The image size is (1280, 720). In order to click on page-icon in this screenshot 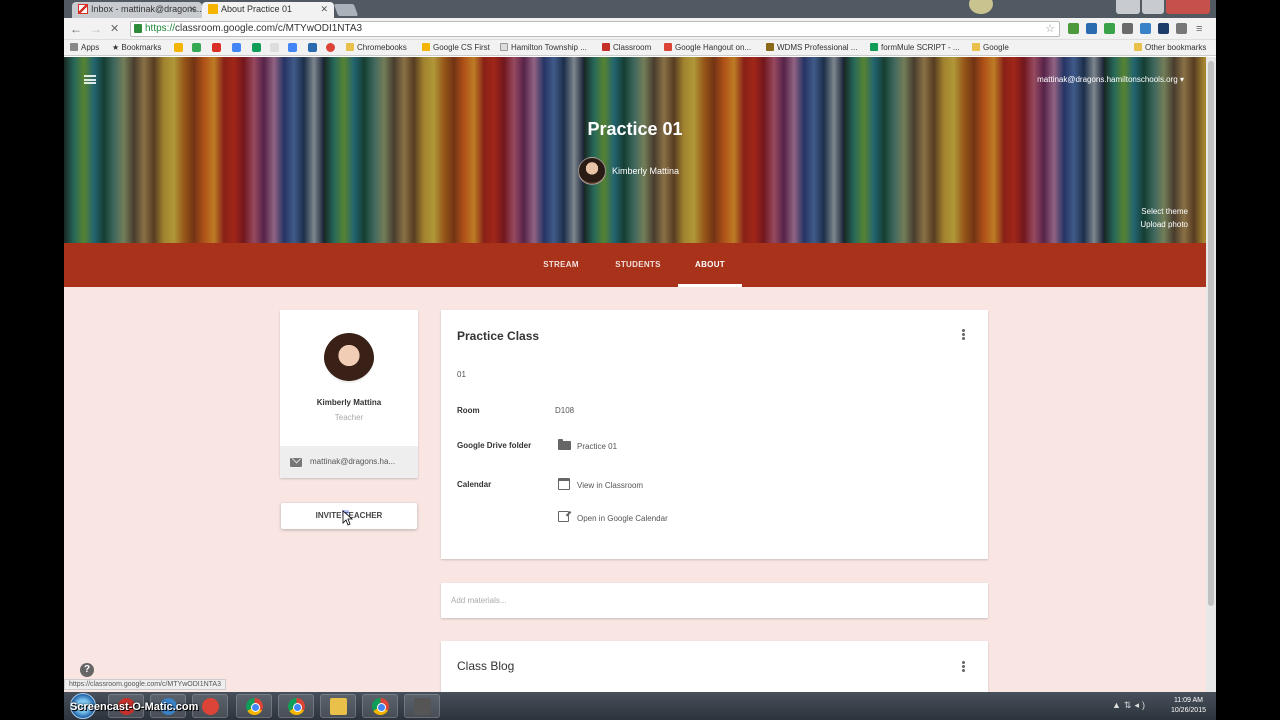, I will do `click(504, 47)`.